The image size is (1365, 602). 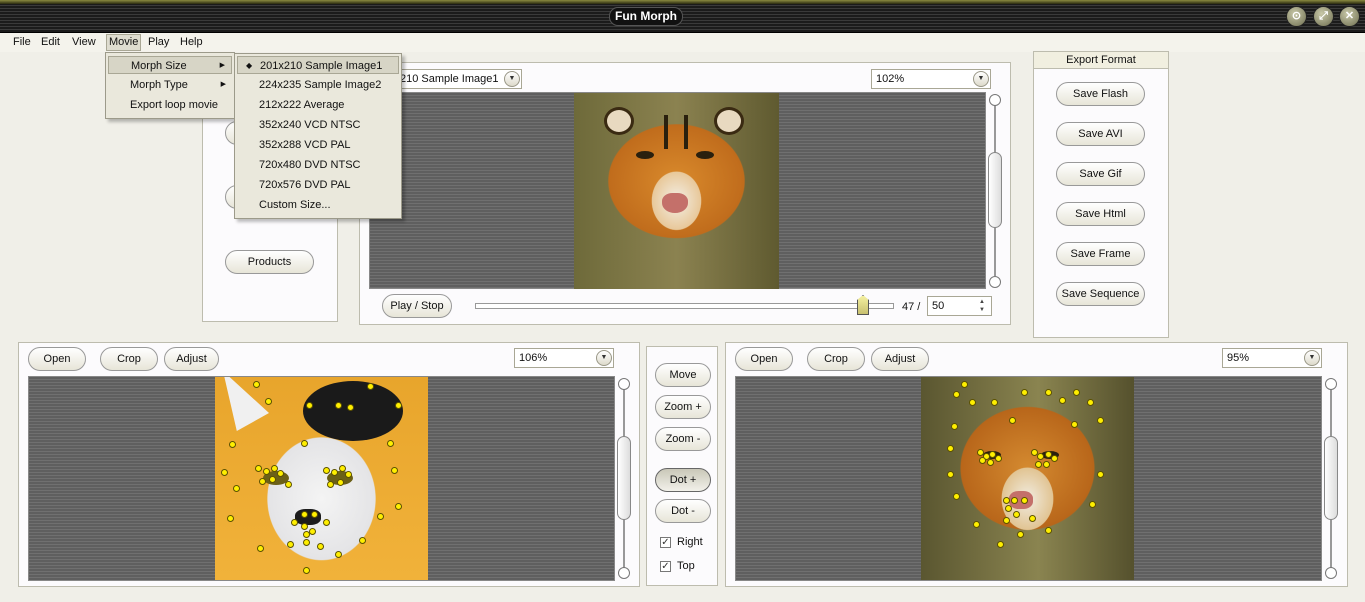 I want to click on size-option-dvd-ntsc: 720x480 DVD NTSC, so click(x=318, y=165).